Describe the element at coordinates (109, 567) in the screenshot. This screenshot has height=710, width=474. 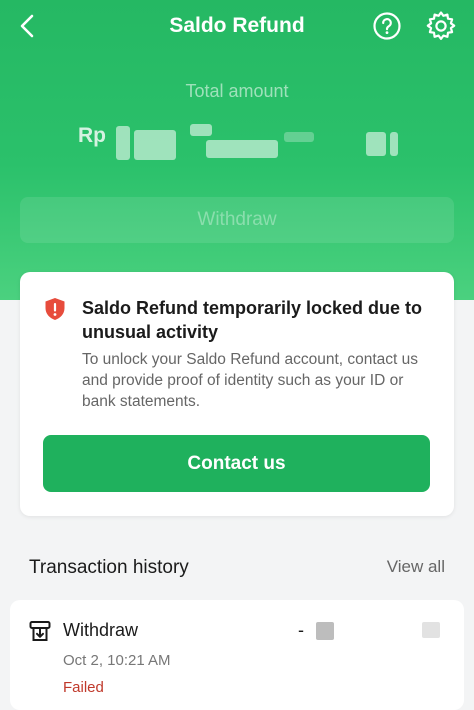
I see `transaction-history-title: Transaction history` at that location.